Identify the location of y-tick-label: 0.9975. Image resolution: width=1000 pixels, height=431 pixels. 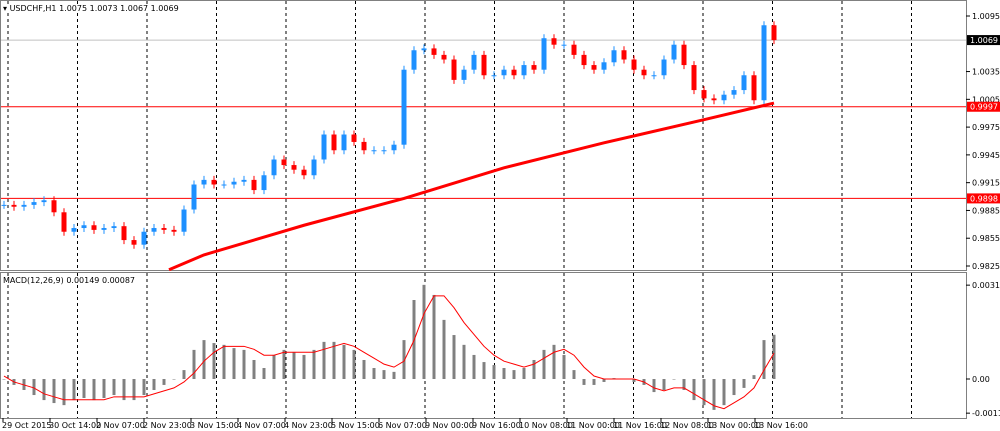
(986, 127).